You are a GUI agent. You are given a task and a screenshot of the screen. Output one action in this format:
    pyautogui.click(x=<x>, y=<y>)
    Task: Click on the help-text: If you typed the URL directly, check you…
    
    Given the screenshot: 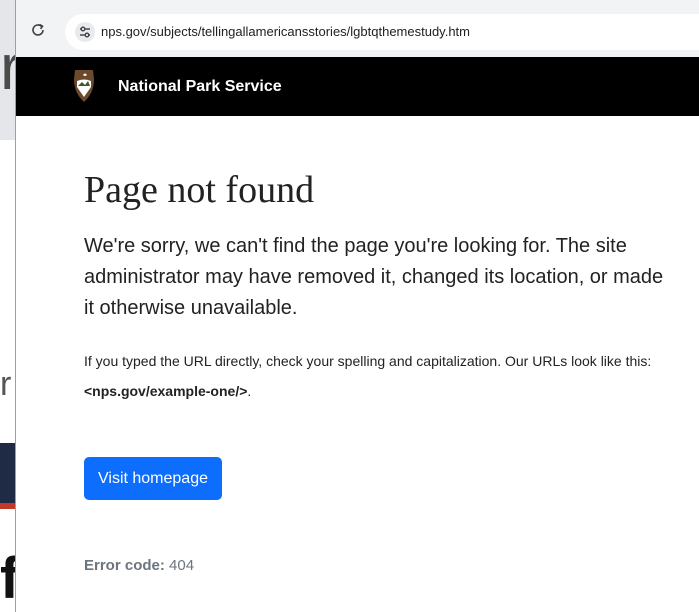 What is the action you would take?
    pyautogui.click(x=374, y=376)
    